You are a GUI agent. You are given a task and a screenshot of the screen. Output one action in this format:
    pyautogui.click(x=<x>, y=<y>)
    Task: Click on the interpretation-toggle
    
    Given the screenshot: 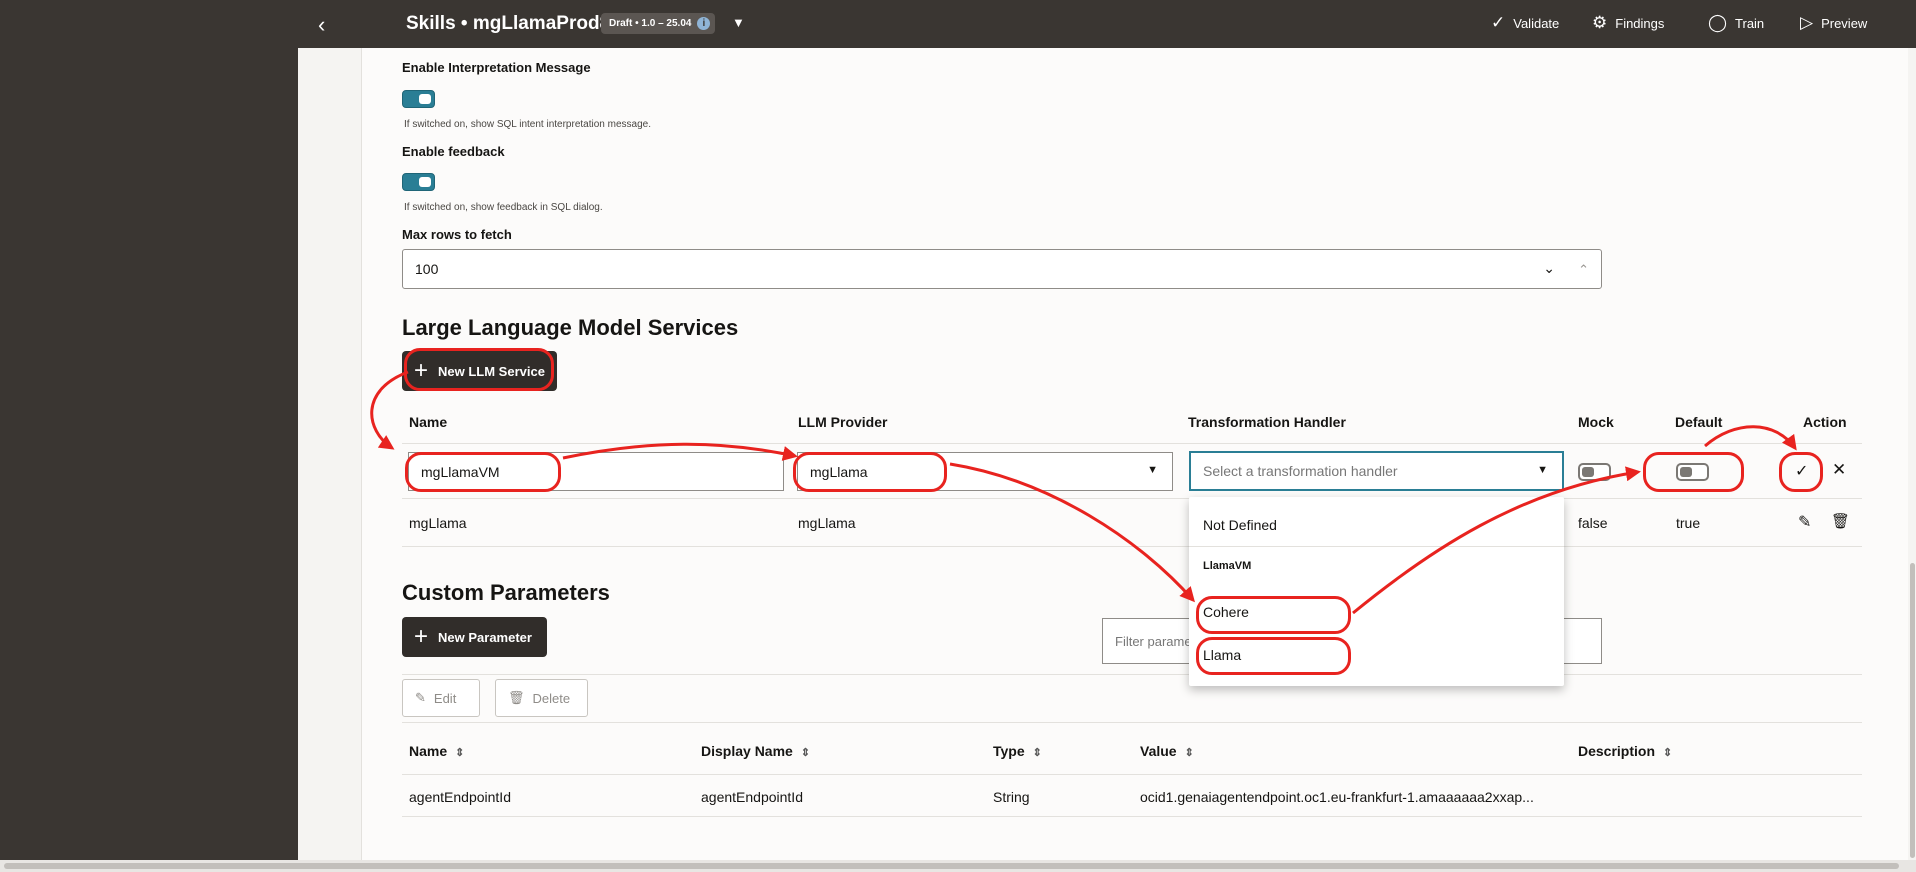 What is the action you would take?
    pyautogui.click(x=418, y=99)
    